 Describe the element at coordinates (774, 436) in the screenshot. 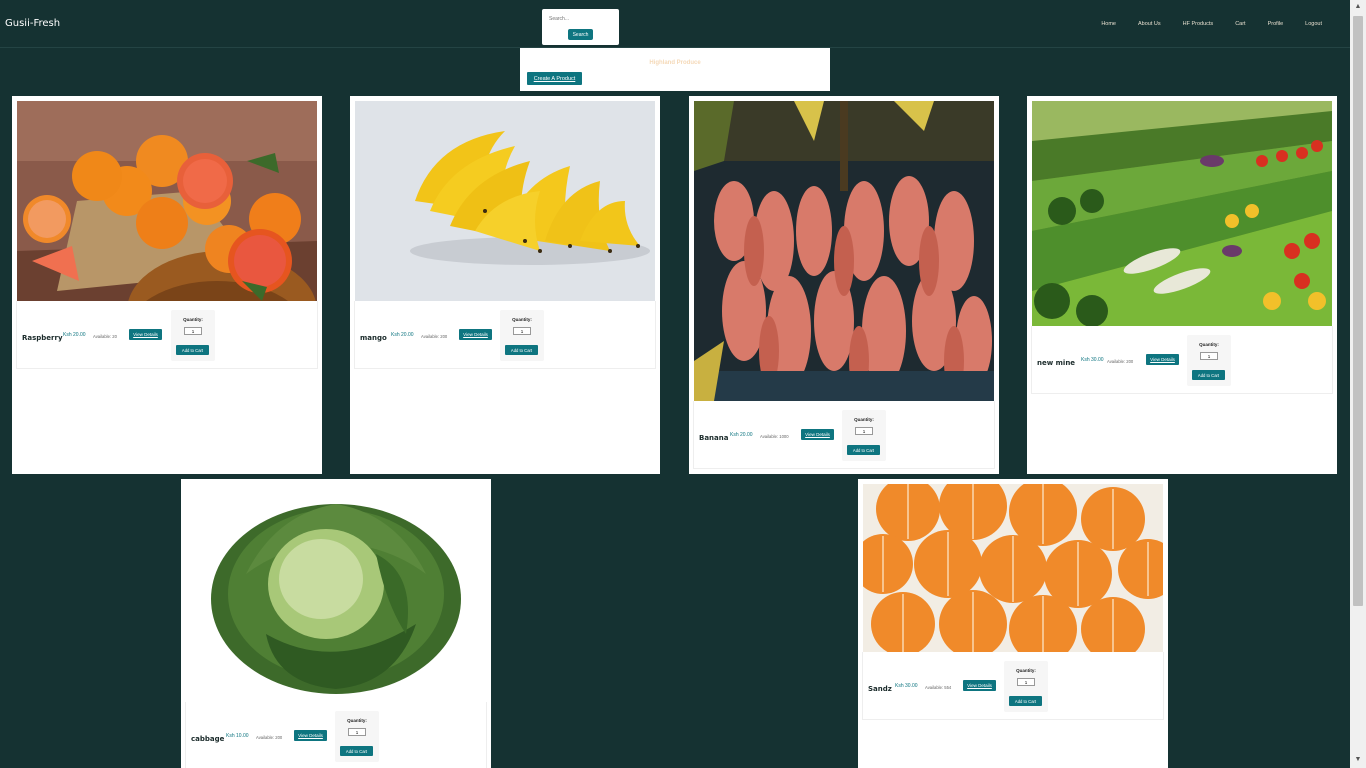

I see `product-availability: Available: 1000` at that location.